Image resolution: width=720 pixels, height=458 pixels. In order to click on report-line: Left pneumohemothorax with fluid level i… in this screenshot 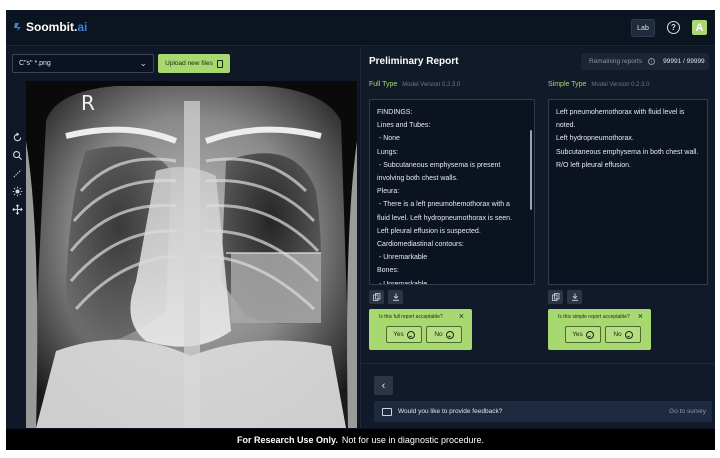, I will do `click(620, 112)`.